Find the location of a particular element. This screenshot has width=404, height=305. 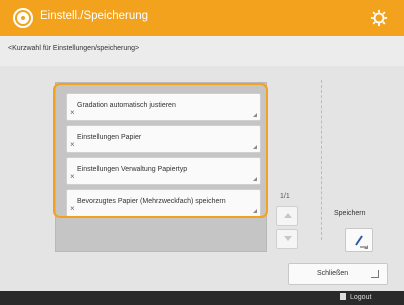

divider is located at coordinates (321, 160).